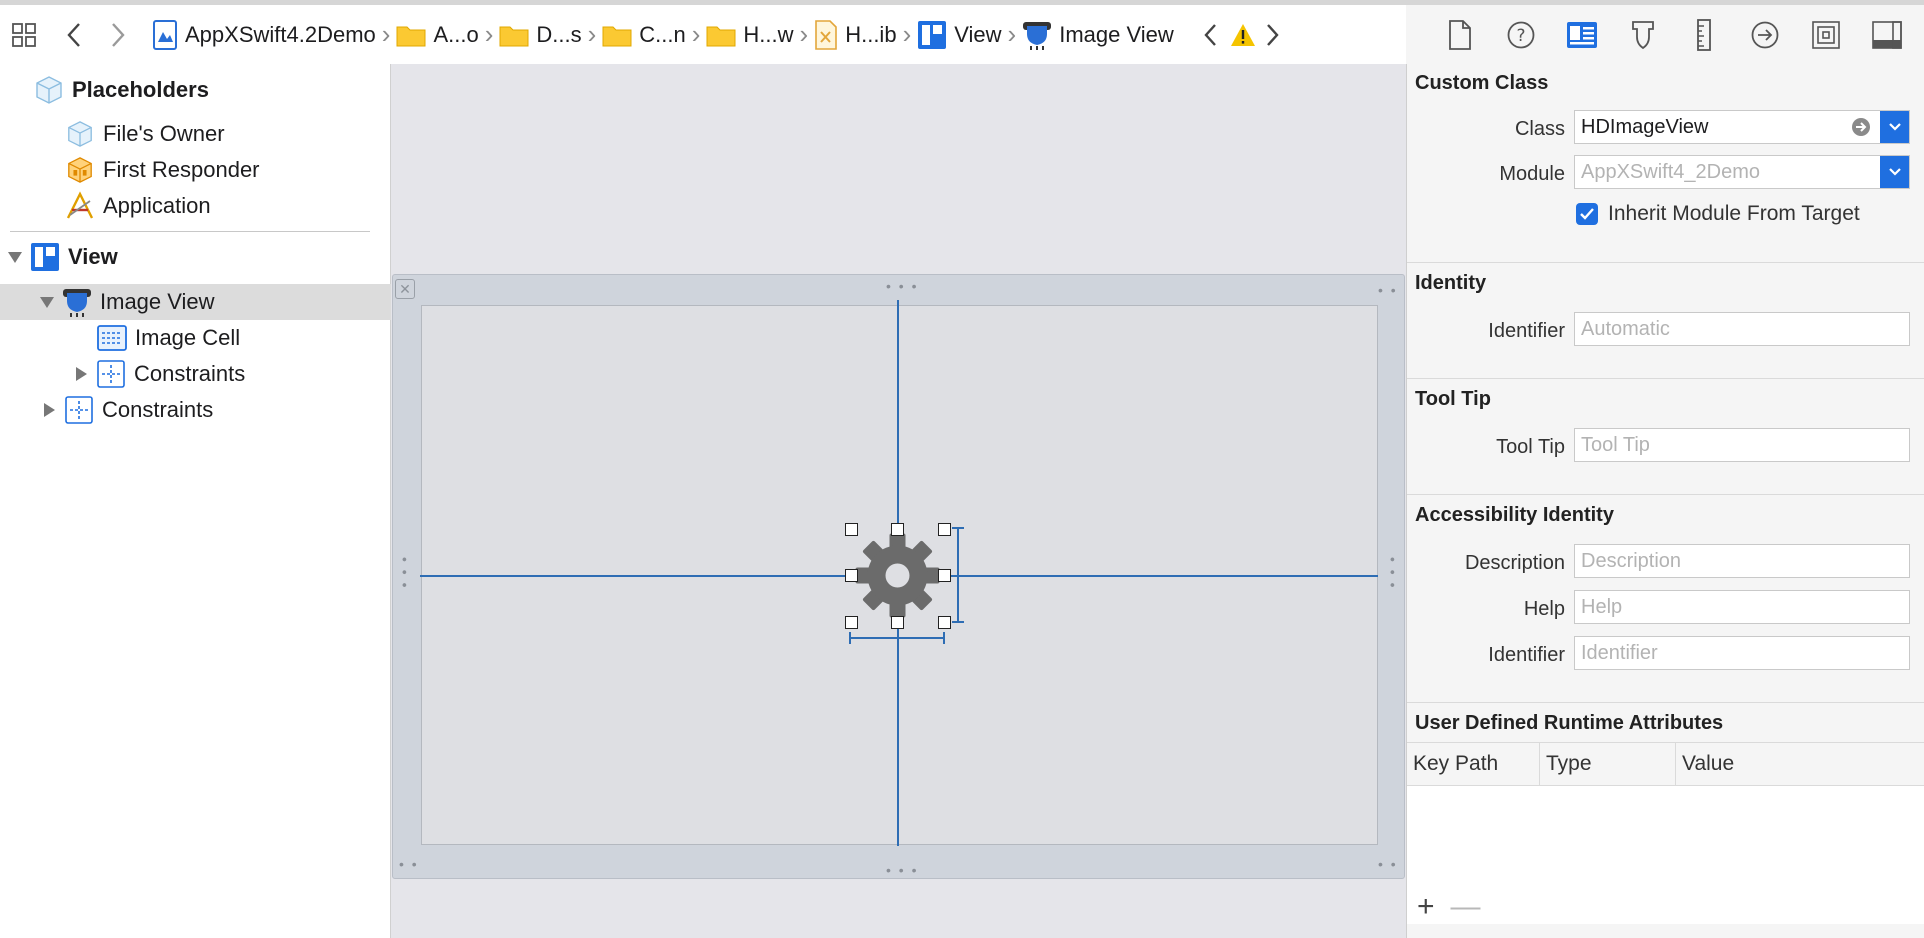 The height and width of the screenshot is (938, 1924). What do you see at coordinates (944, 575) in the screenshot?
I see `selection-handle-right` at bounding box center [944, 575].